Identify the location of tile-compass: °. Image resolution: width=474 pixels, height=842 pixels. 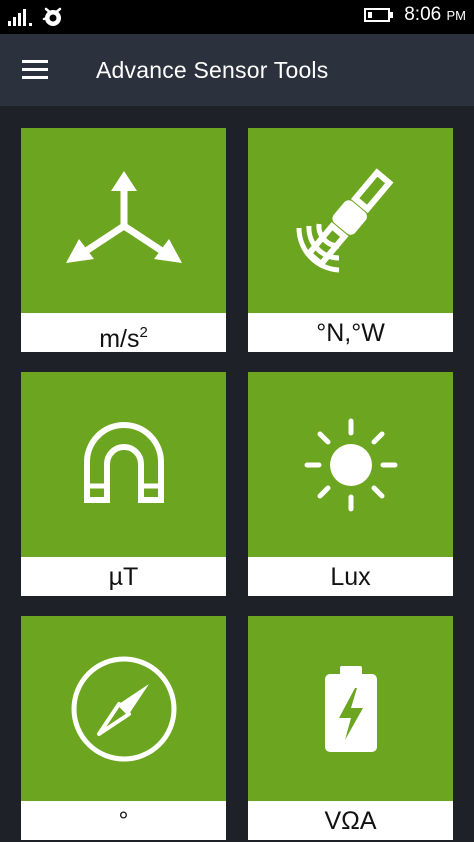
(123, 728).